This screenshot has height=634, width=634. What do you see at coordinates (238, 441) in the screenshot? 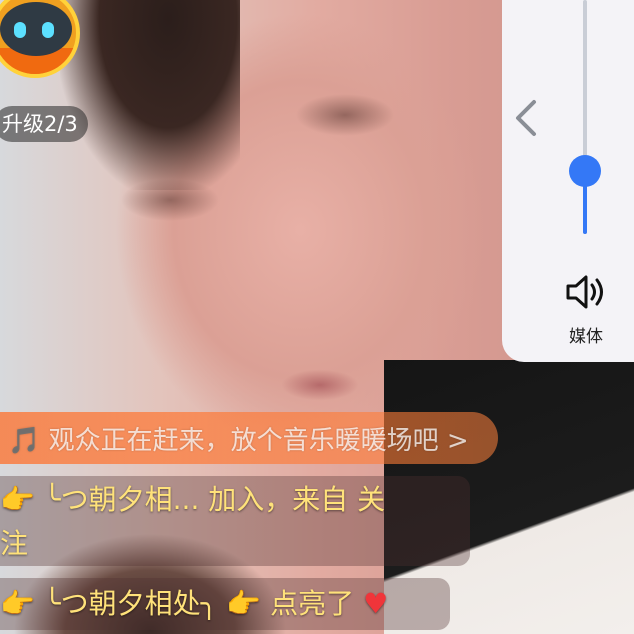
I see `banner-text: 🎵 观众正在赶来，放个音乐暖暖场吧 >` at bounding box center [238, 441].